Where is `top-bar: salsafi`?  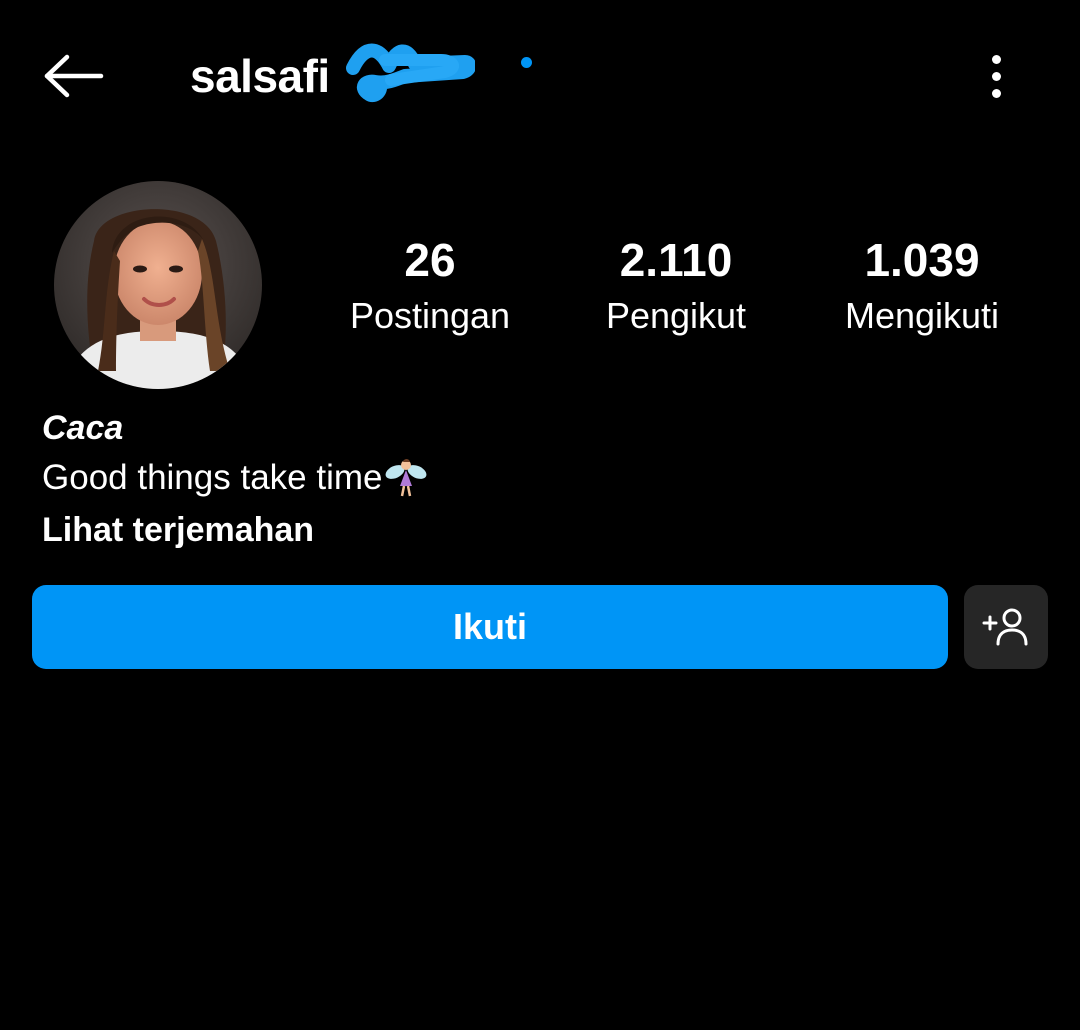
top-bar: salsafi is located at coordinates (540, 75).